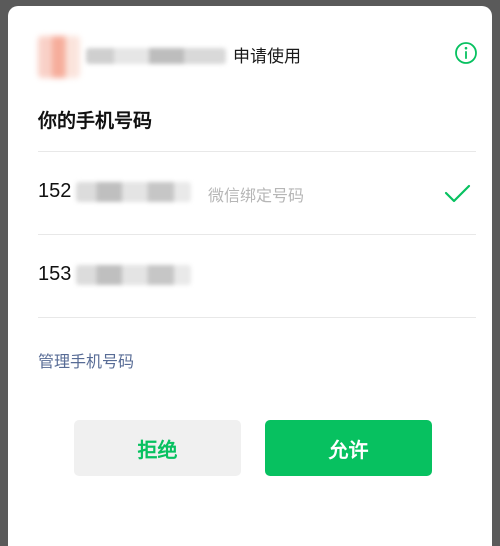 The height and width of the screenshot is (546, 500). Describe the element at coordinates (95, 121) in the screenshot. I see `section-title: 你的手机号码` at that location.